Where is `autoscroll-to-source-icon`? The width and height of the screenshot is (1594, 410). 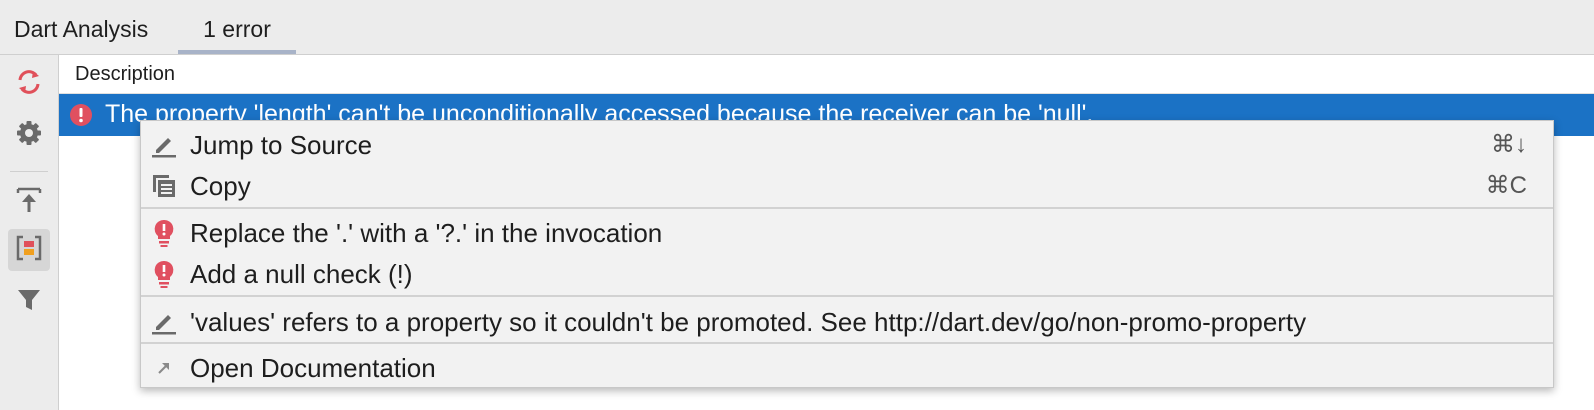 autoscroll-to-source-icon is located at coordinates (29, 202).